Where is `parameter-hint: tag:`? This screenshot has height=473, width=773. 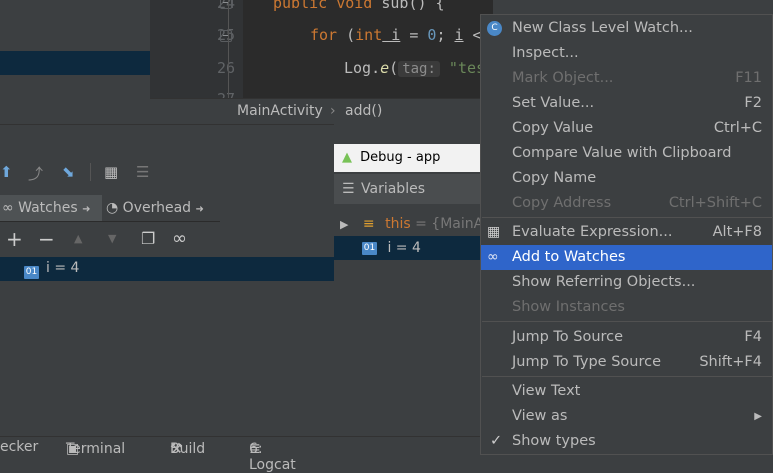 parameter-hint: tag: is located at coordinates (419, 69).